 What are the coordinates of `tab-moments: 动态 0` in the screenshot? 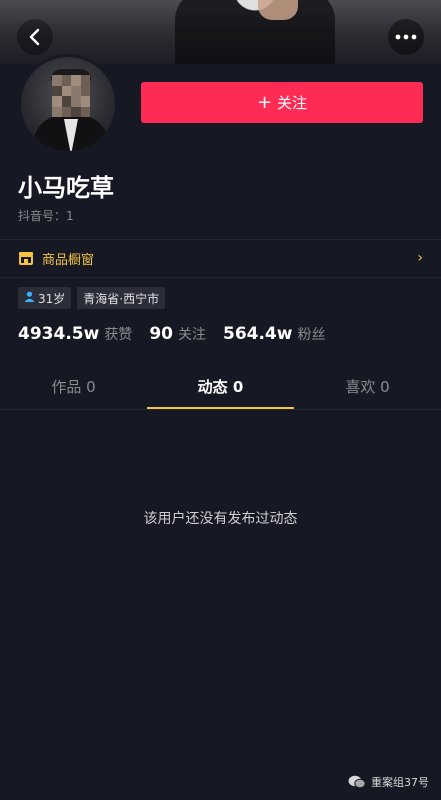 It's located at (220, 387).